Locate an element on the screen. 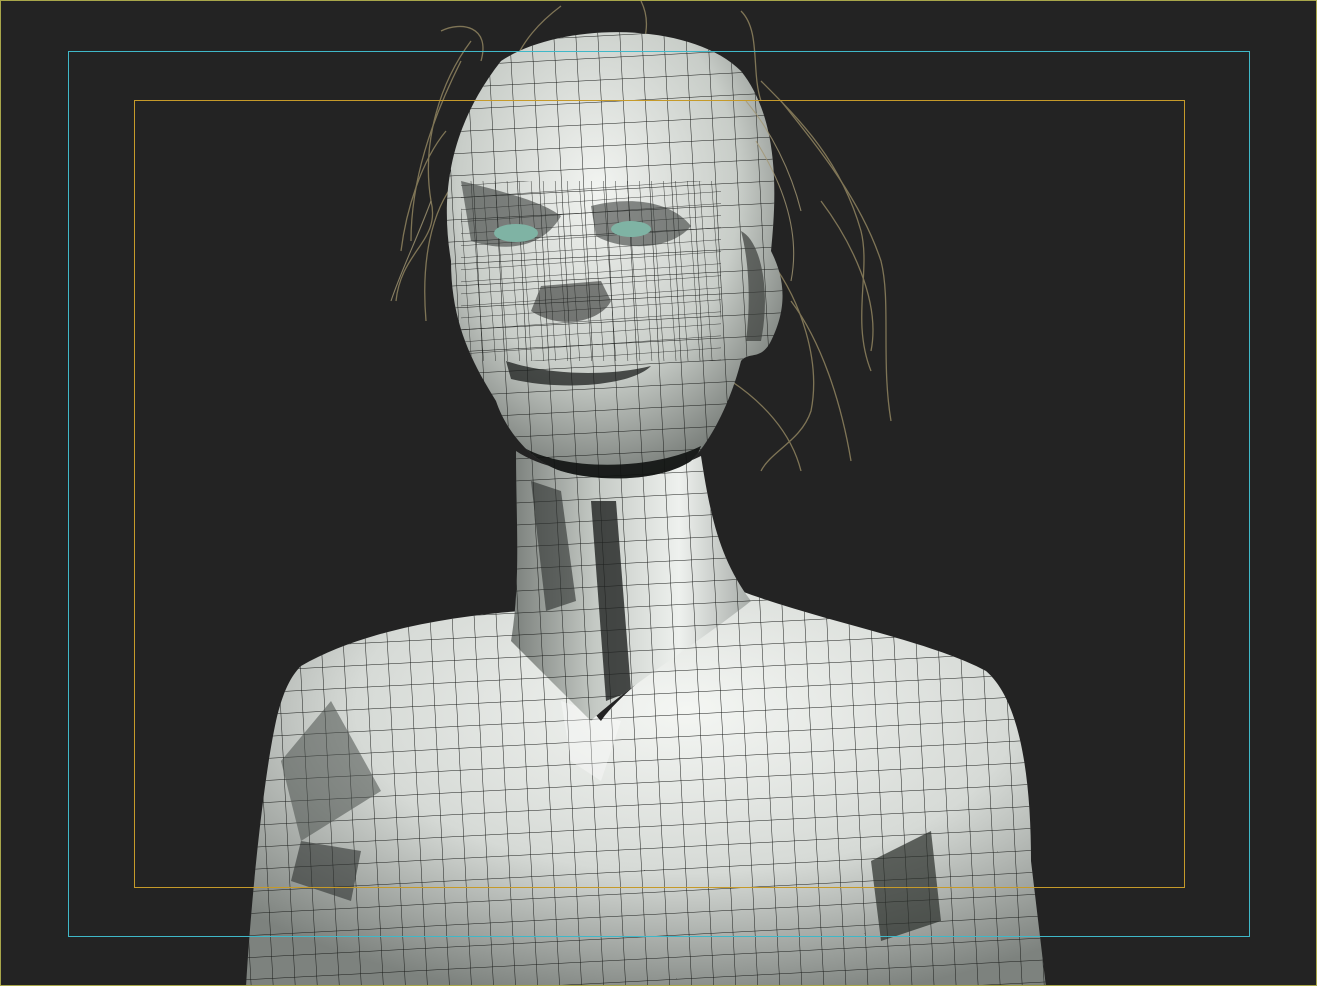 This screenshot has width=1317, height=986. right-eye is located at coordinates (631, 229).